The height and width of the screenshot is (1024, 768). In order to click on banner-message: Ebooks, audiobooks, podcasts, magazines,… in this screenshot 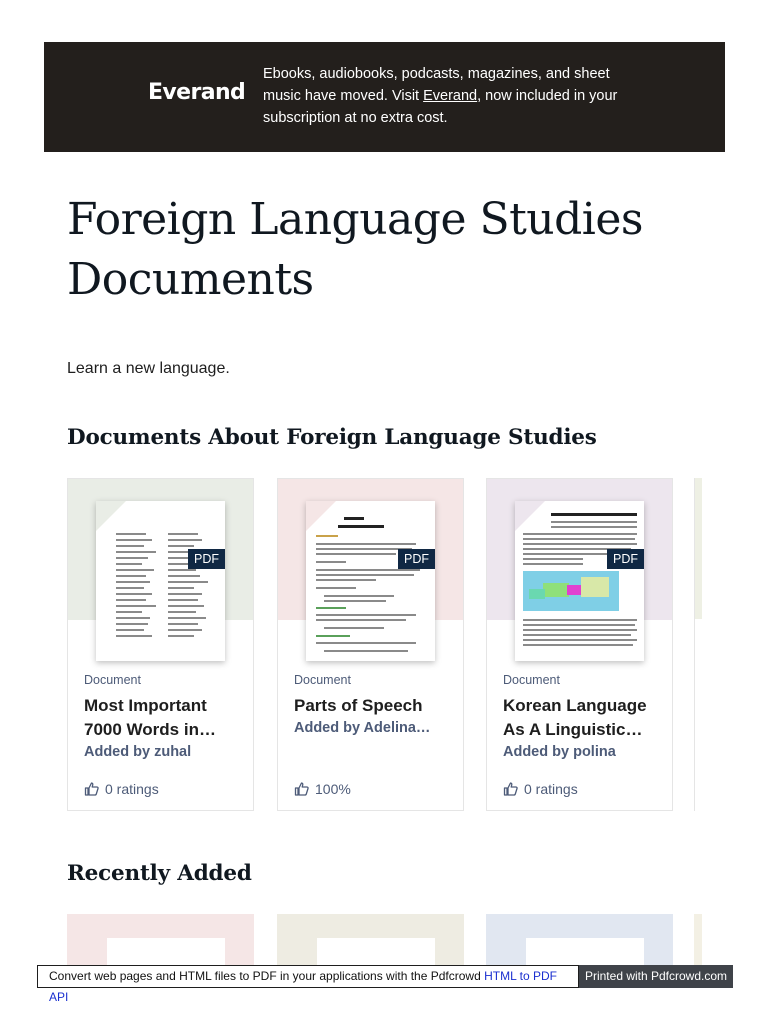, I will do `click(448, 96)`.